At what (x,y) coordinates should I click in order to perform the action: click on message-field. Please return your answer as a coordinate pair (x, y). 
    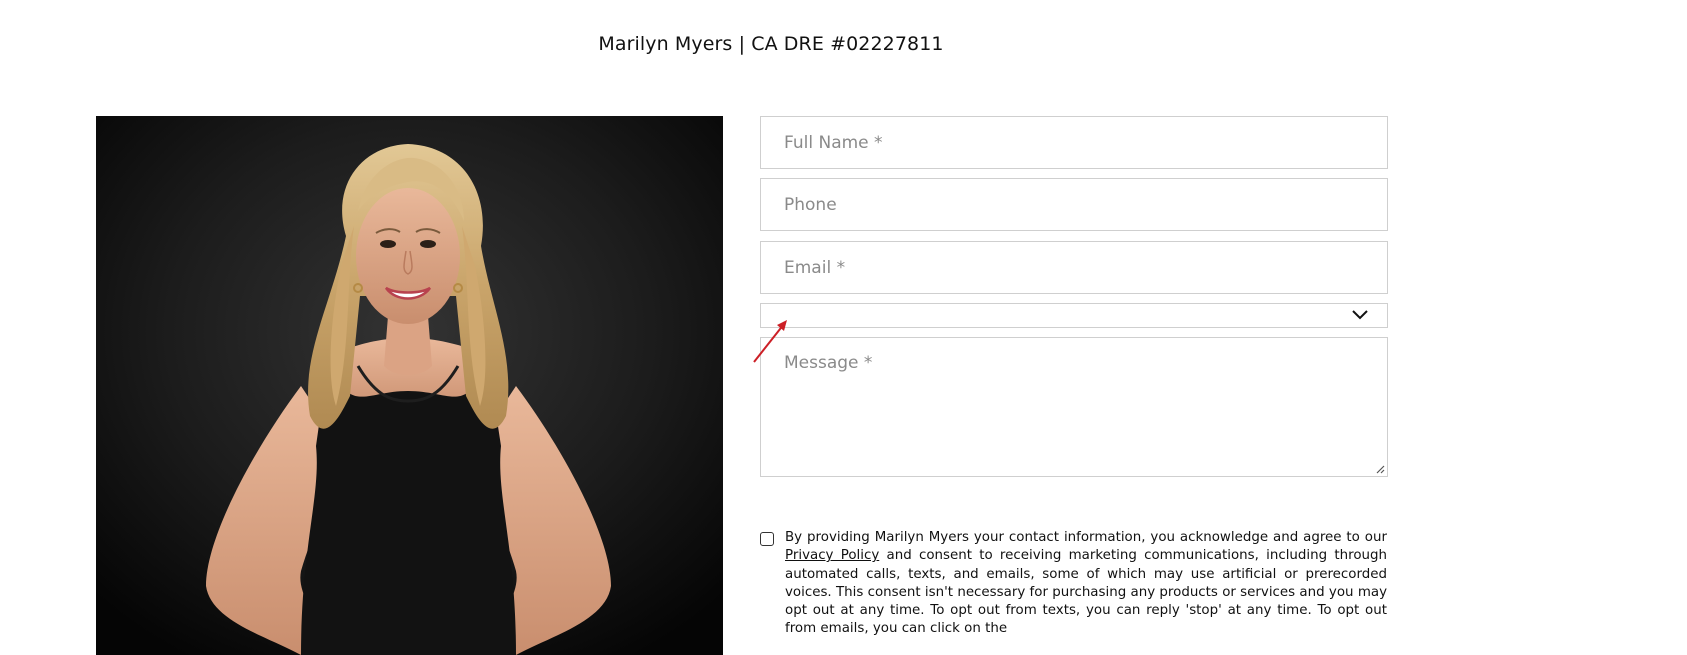
    Looking at the image, I should click on (1074, 407).